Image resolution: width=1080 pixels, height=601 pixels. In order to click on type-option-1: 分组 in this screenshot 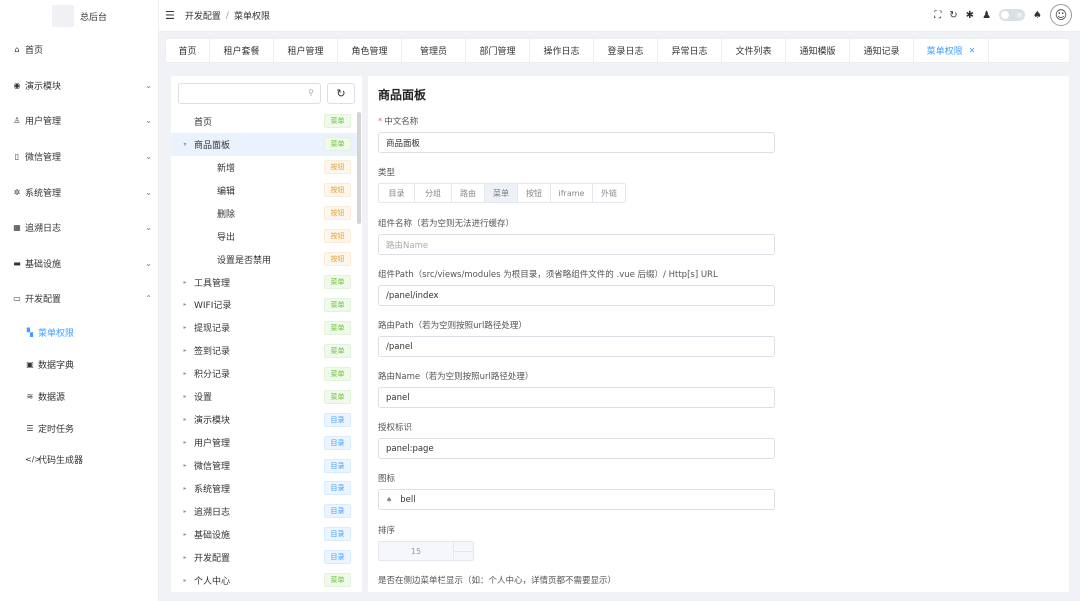, I will do `click(433, 193)`.